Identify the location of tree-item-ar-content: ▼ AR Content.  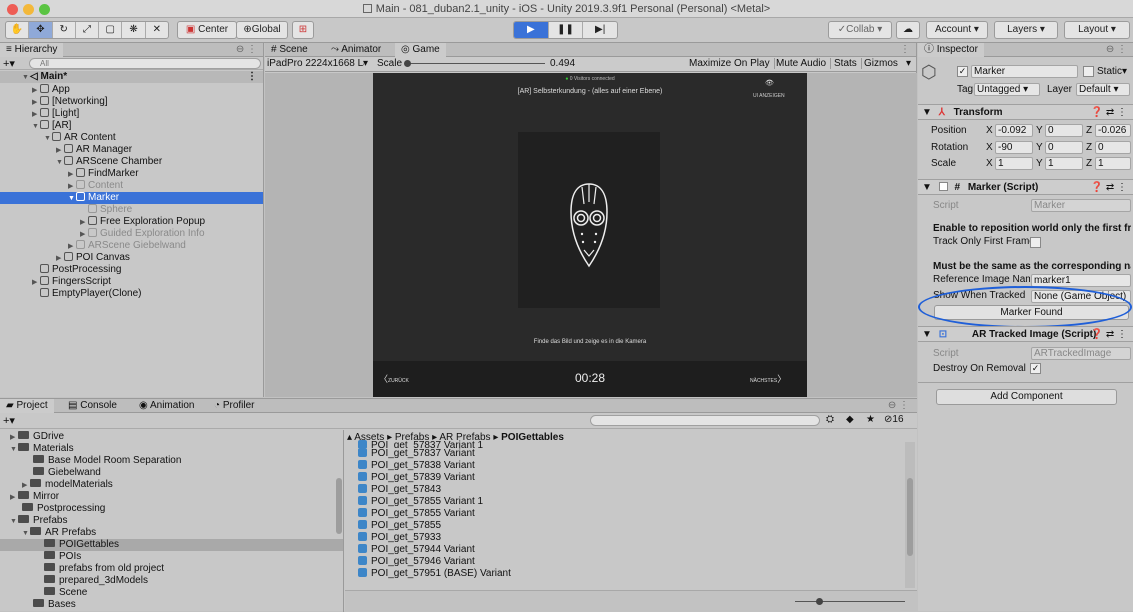
(131, 138).